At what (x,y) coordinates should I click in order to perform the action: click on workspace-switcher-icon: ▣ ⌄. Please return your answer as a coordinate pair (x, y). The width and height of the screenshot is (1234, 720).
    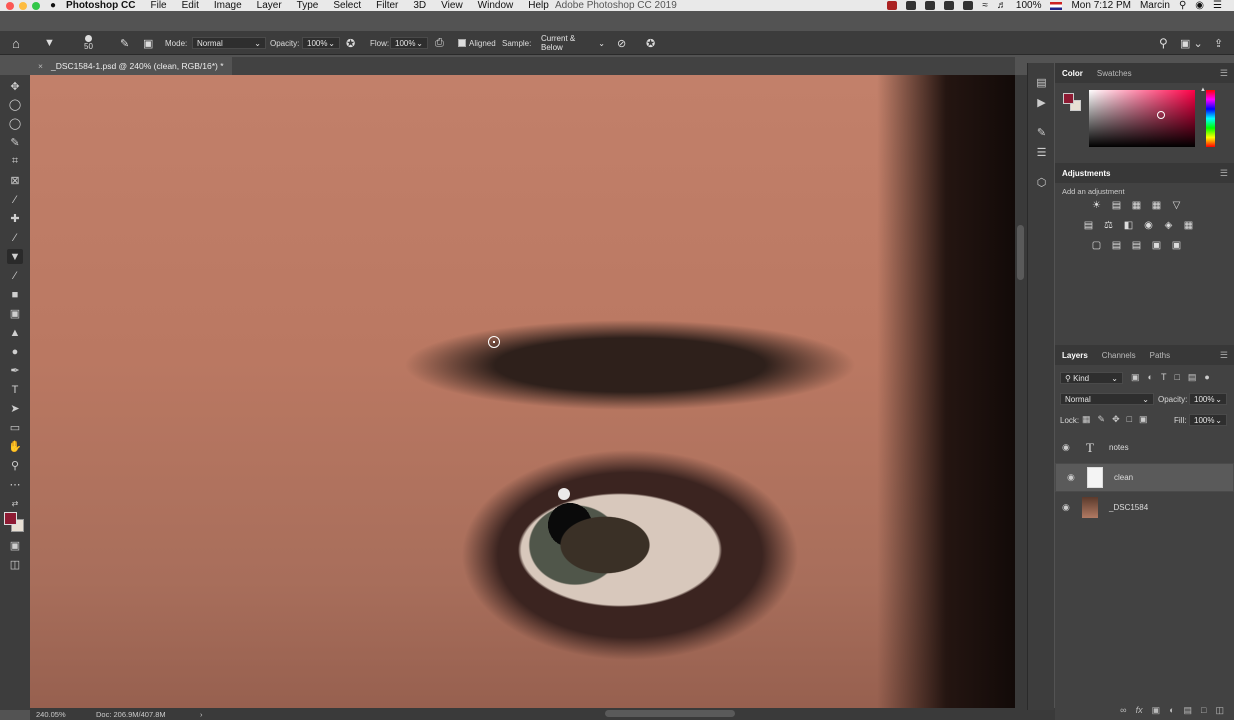
    Looking at the image, I should click on (1191, 43).